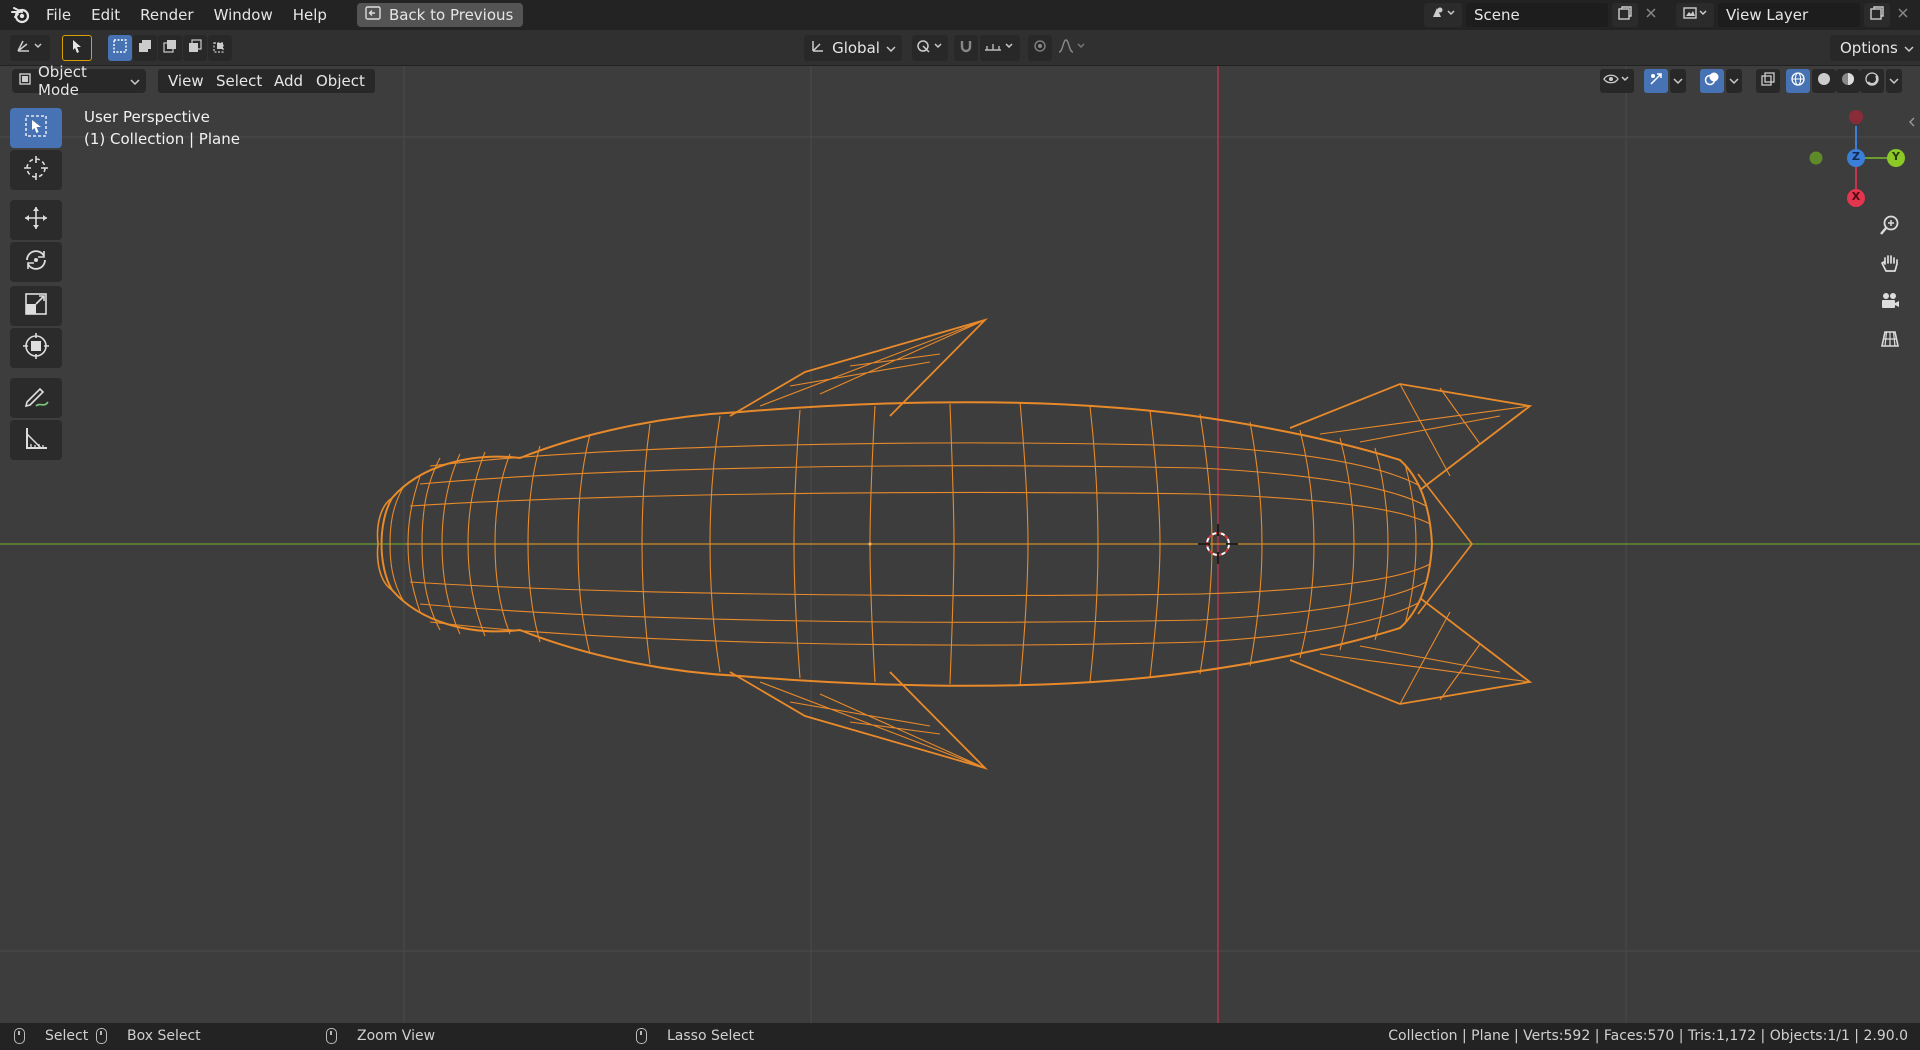  I want to click on proportional-editing-toggle, so click(1040, 48).